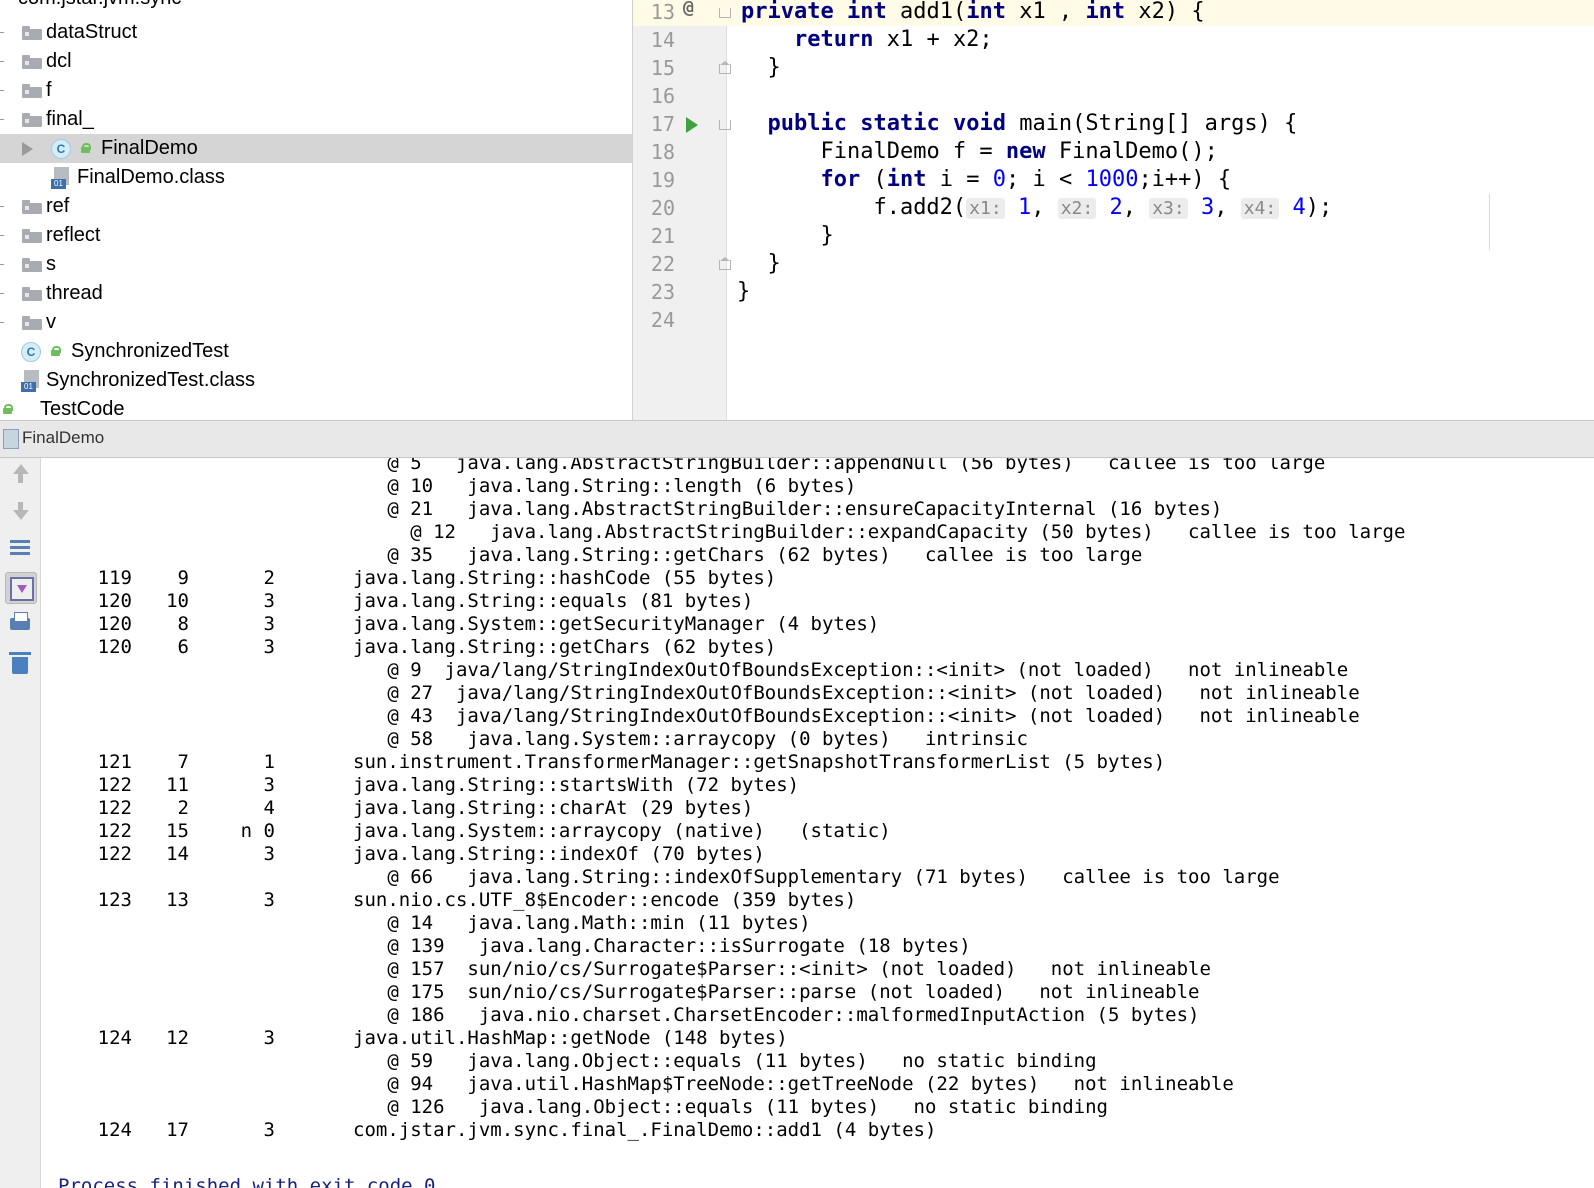  Describe the element at coordinates (316, 32) in the screenshot. I see `tree-item-datastruct: dataStruct` at that location.